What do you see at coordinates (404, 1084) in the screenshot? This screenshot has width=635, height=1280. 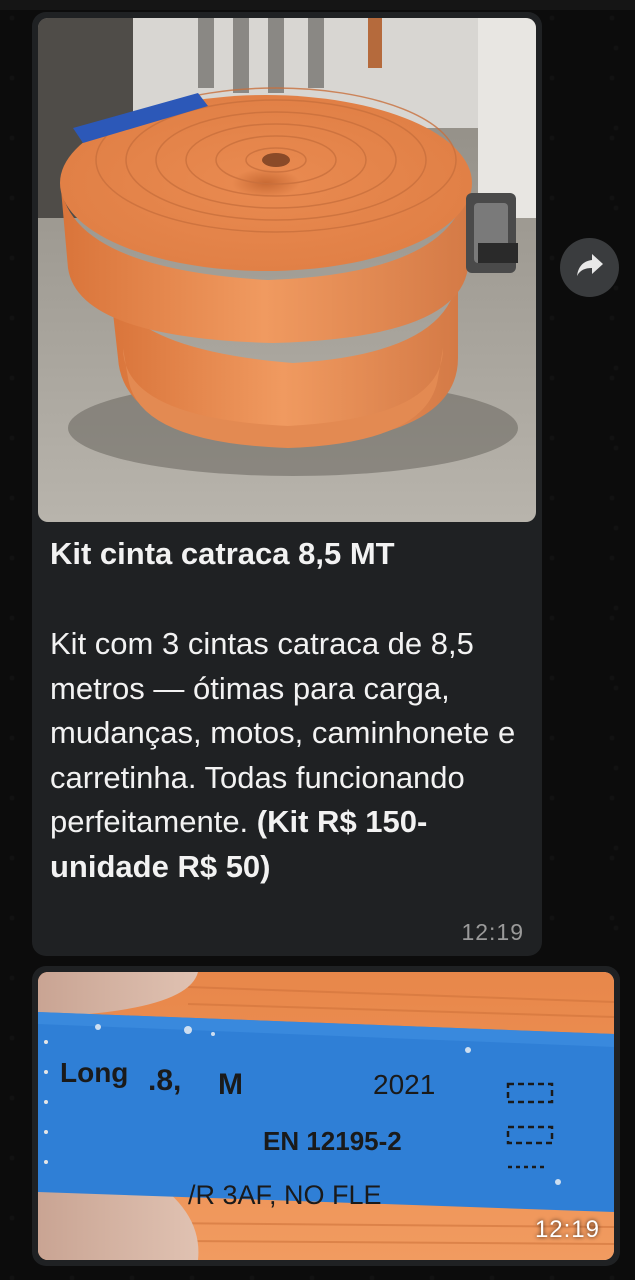 I see `label-year: 2021` at bounding box center [404, 1084].